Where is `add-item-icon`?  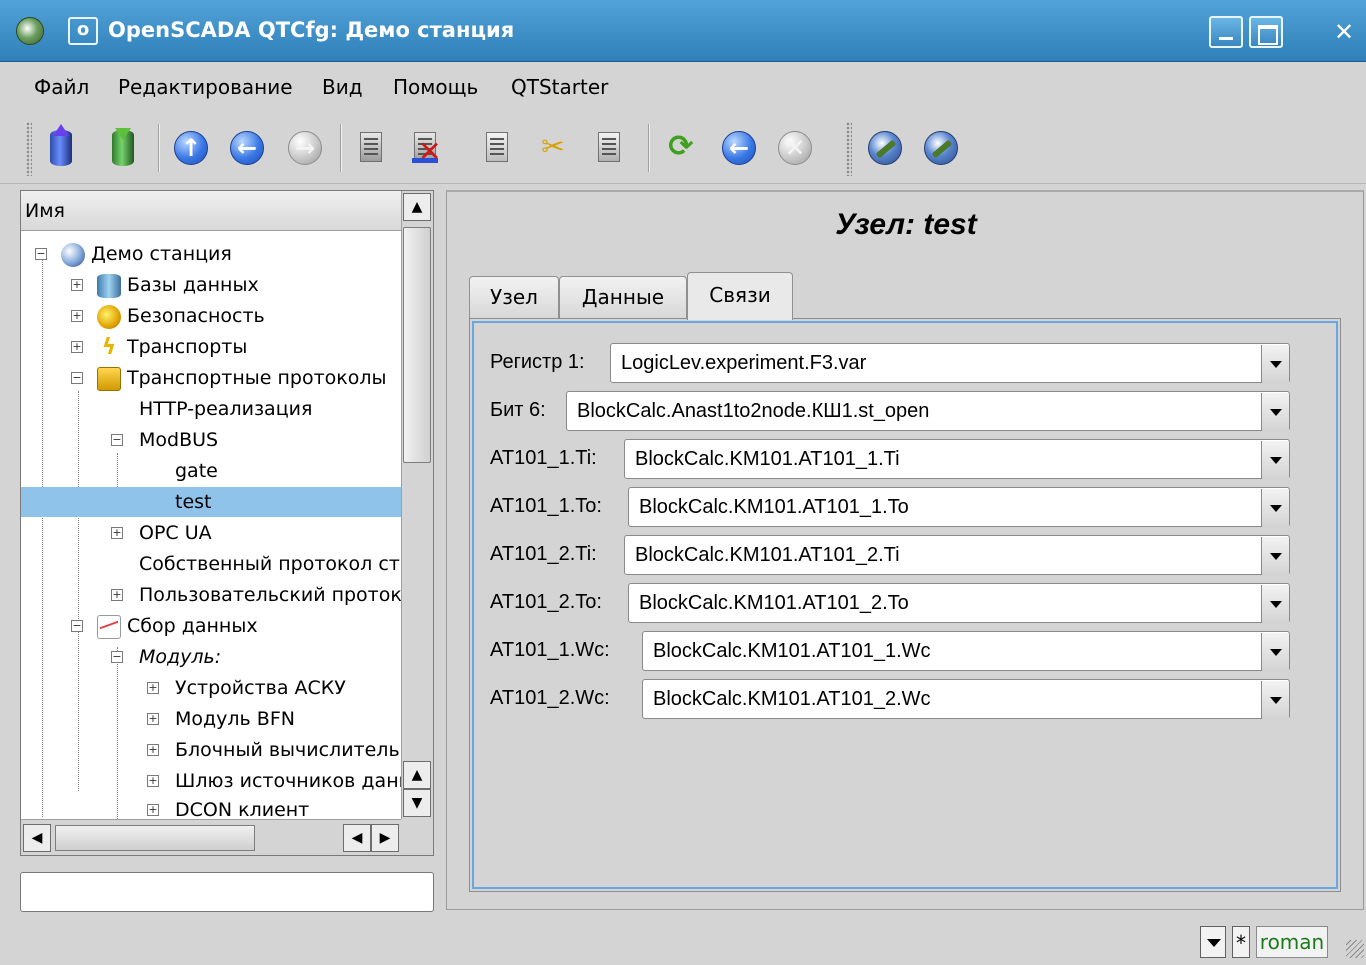 add-item-icon is located at coordinates (371, 148).